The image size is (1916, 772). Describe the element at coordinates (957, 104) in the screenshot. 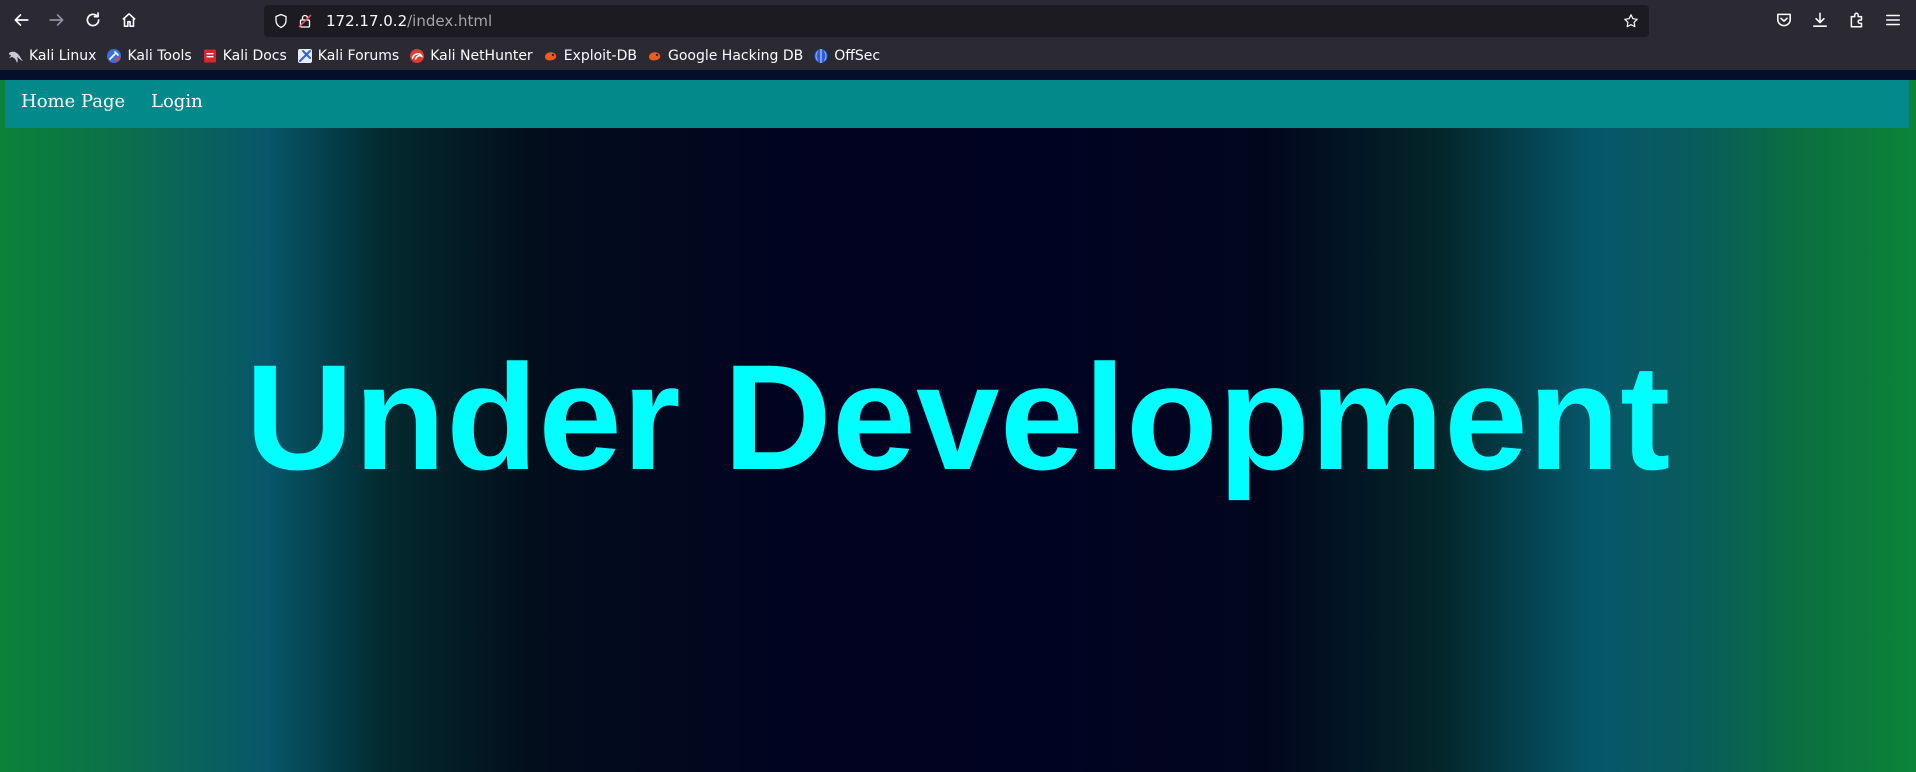

I see `site-navbar: Home Page Login` at that location.